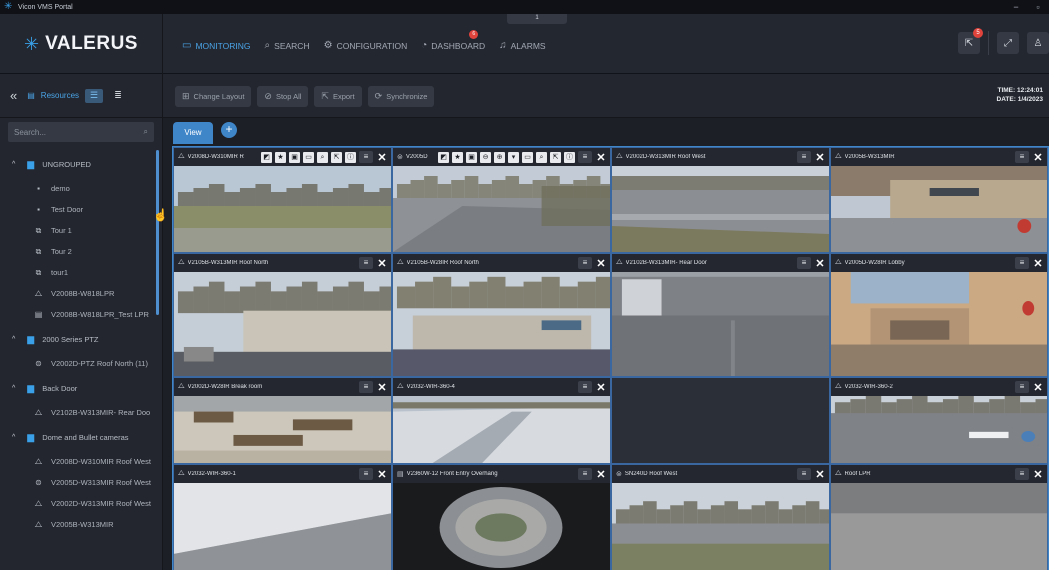 The image size is (1049, 570). What do you see at coordinates (1016, 7) in the screenshot?
I see `minimize-button: −` at bounding box center [1016, 7].